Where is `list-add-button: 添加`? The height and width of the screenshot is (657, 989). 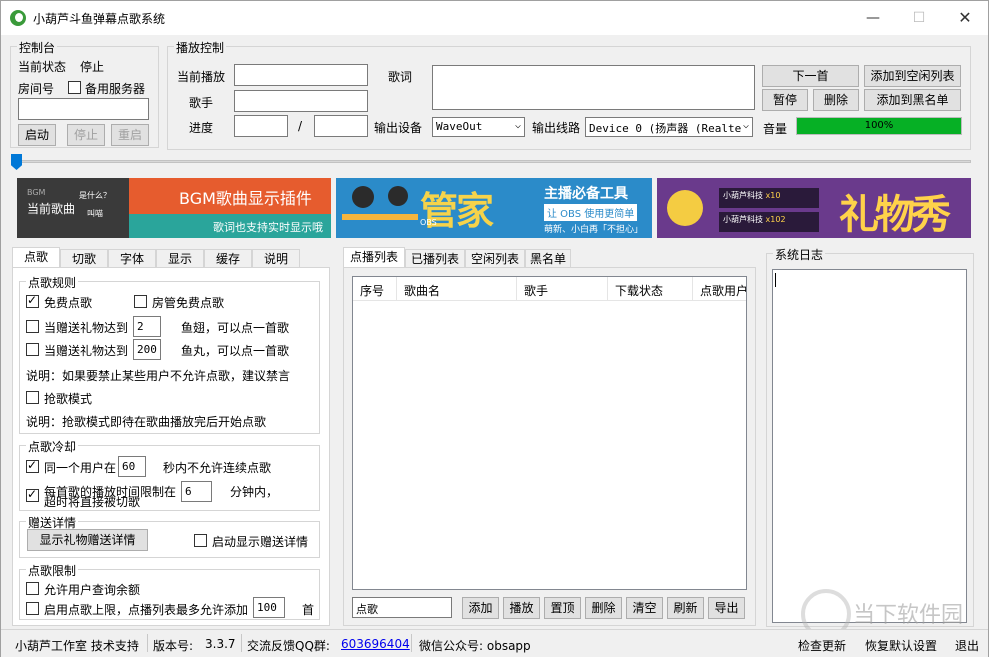 list-add-button: 添加 is located at coordinates (480, 608).